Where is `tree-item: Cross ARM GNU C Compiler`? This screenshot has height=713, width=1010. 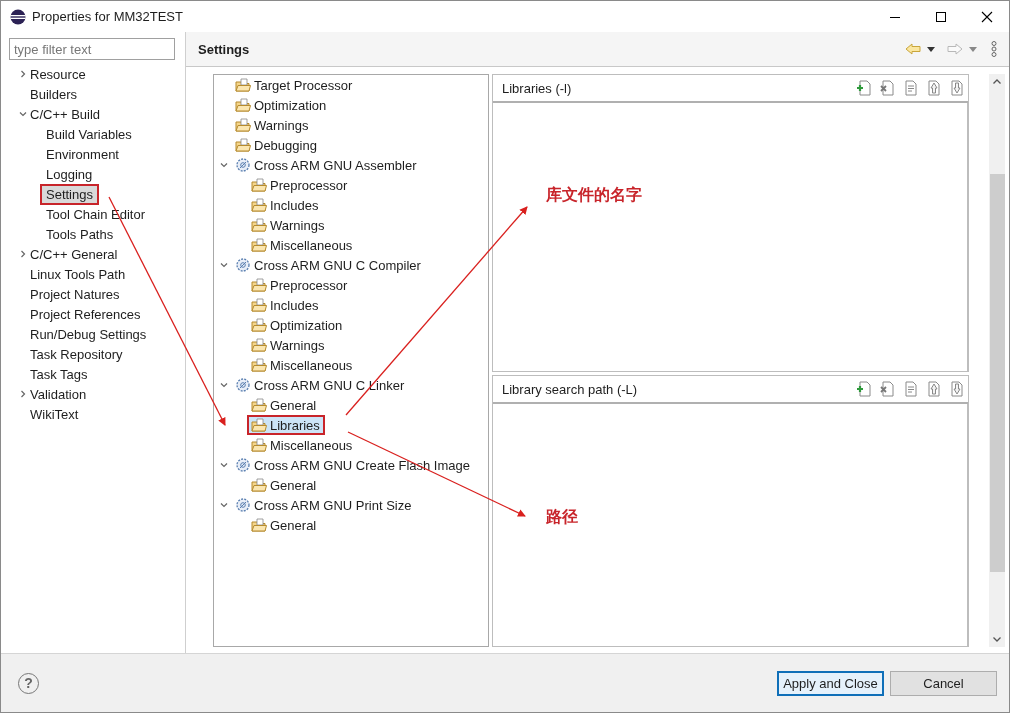
tree-item: Cross ARM GNU C Compiler is located at coordinates (328, 265).